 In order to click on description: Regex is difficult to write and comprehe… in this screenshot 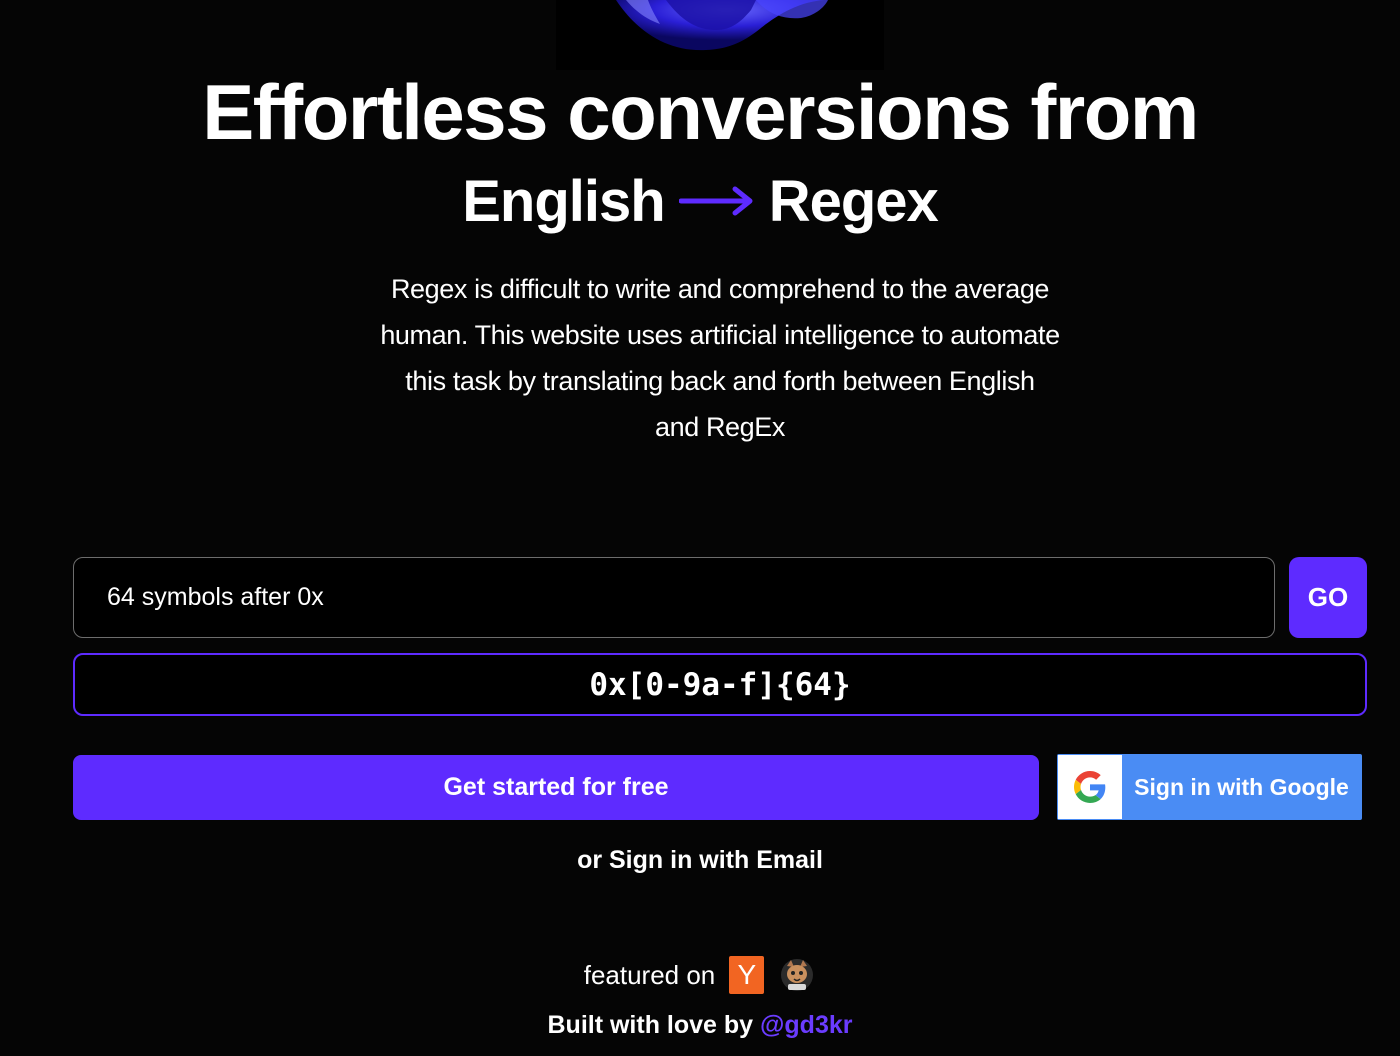, I will do `click(720, 358)`.